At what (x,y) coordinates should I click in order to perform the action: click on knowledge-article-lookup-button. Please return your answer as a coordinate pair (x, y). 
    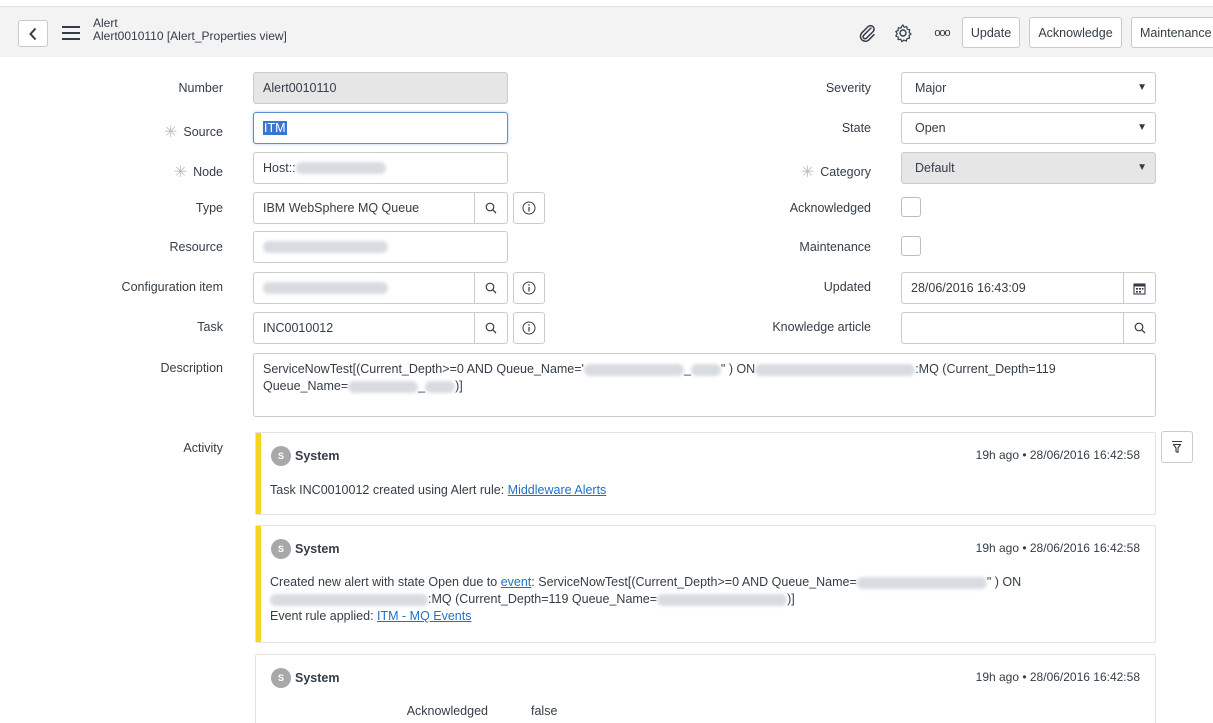
    Looking at the image, I should click on (1139, 328).